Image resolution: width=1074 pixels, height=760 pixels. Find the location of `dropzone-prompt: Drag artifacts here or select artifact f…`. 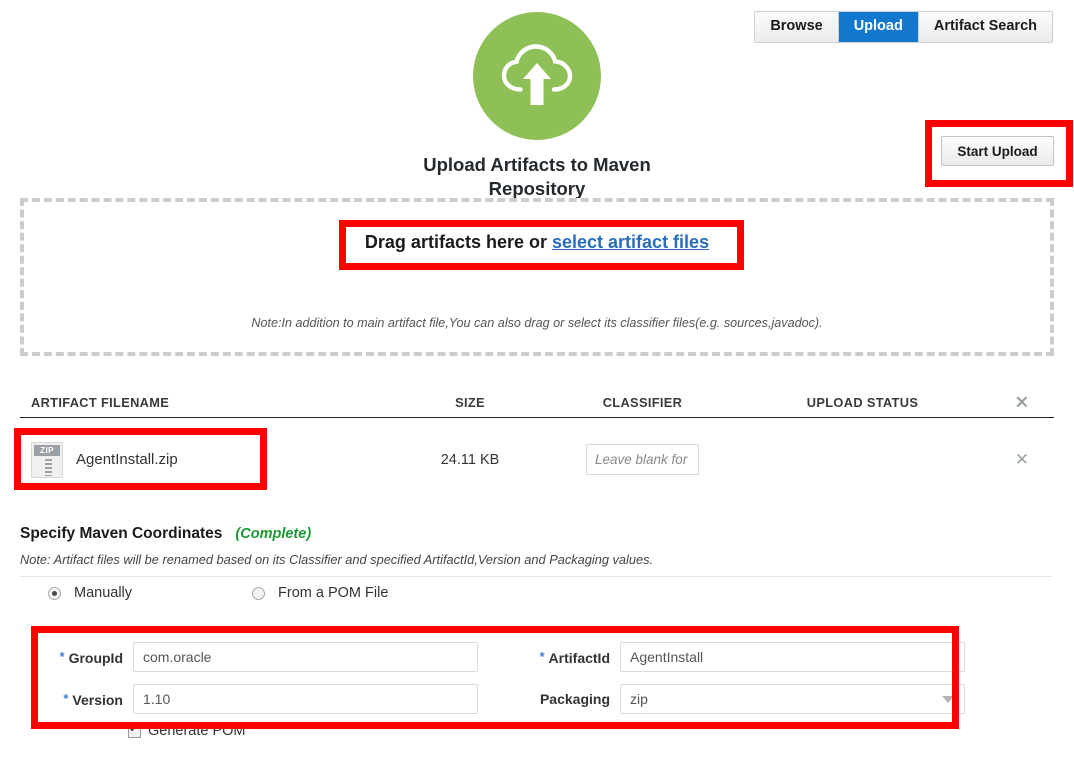

dropzone-prompt: Drag artifacts here or select artifact f… is located at coordinates (537, 242).